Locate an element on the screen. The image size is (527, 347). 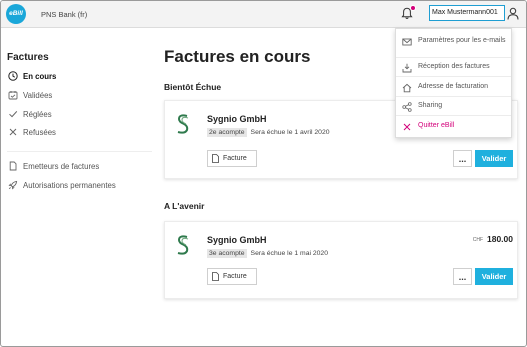
installment-tag: 2e acompte is located at coordinates (227, 132).